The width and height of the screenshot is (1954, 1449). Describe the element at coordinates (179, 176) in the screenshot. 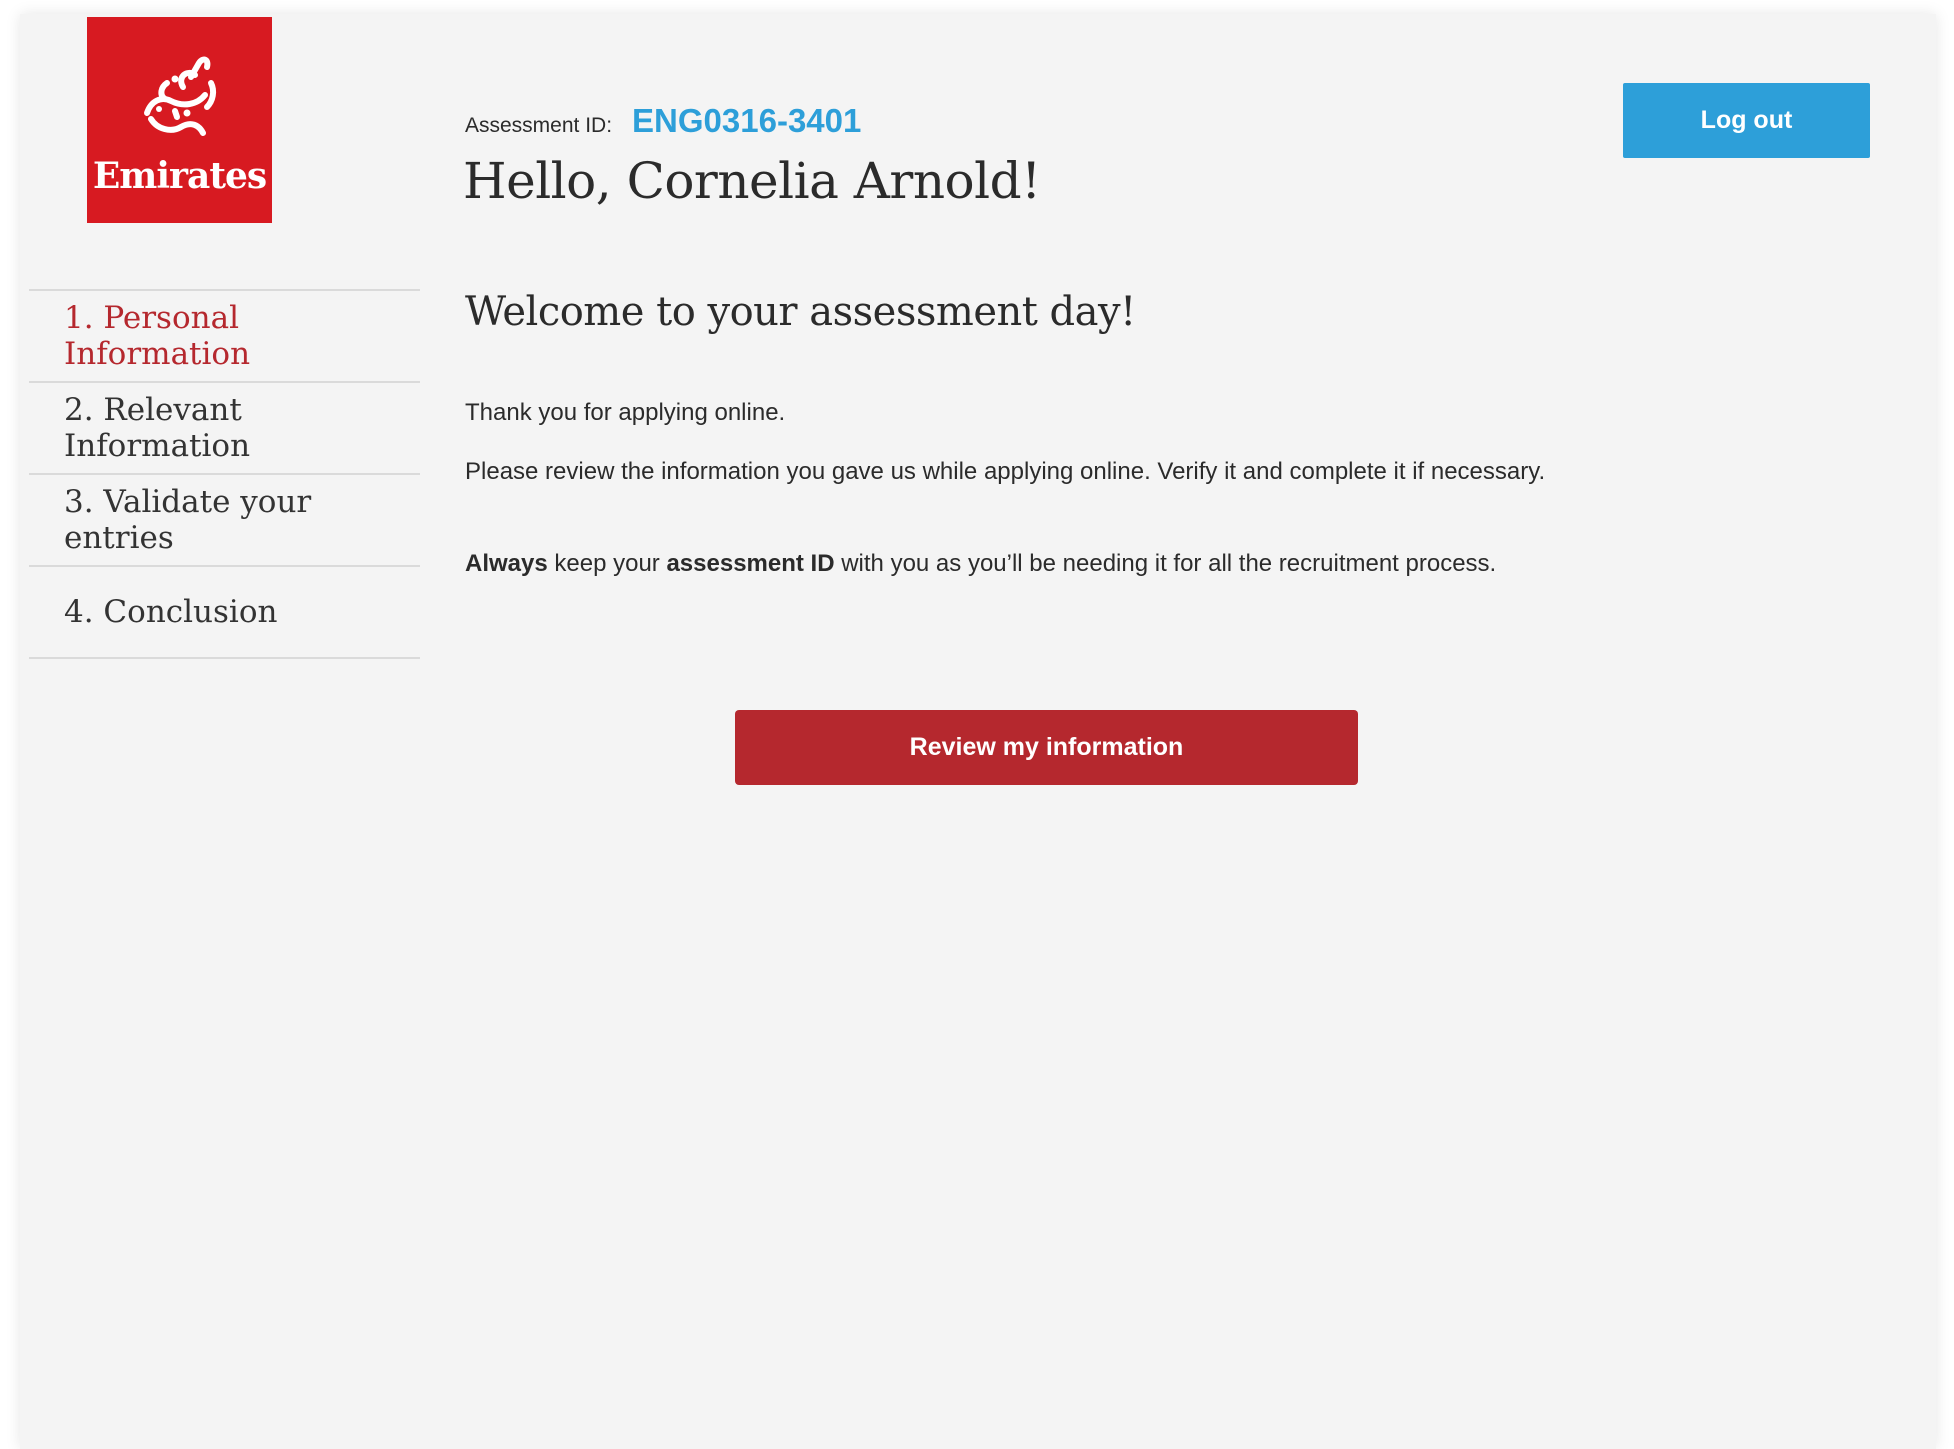

I see `logo-wordmark: Emirates` at that location.